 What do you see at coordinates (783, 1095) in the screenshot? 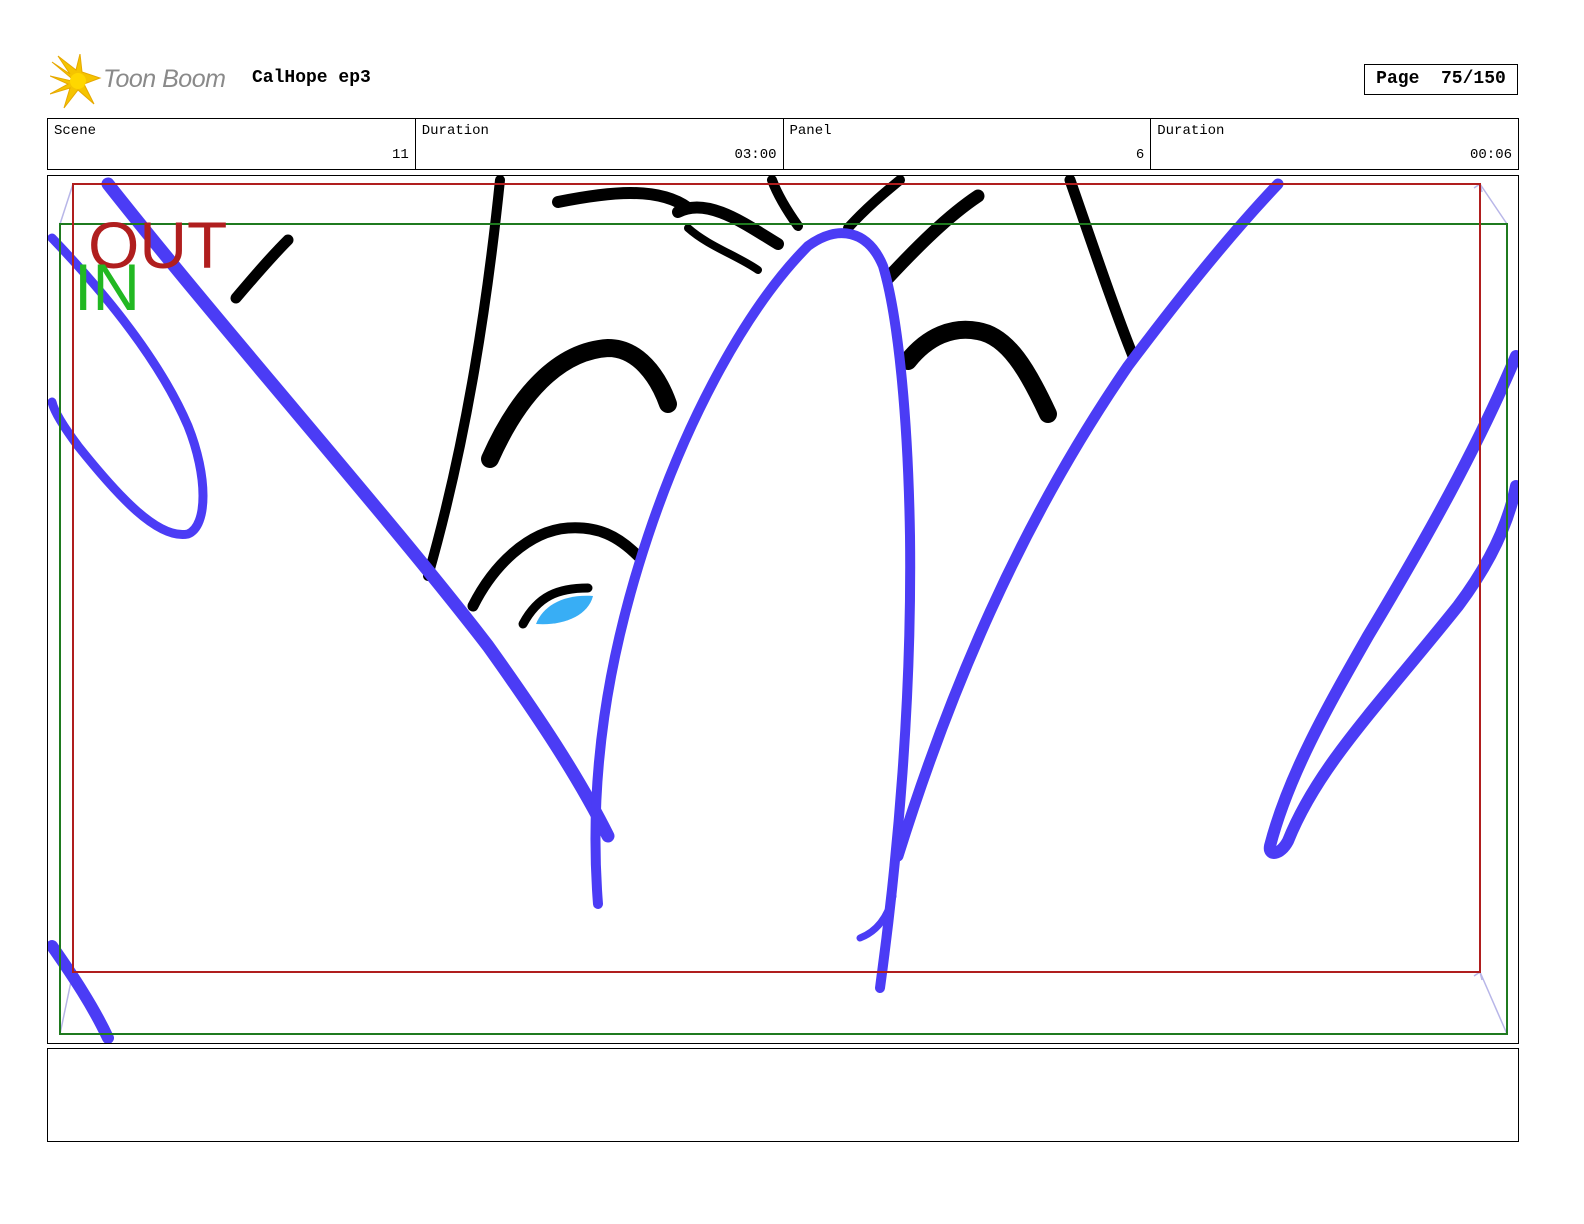
I see `notes-box` at bounding box center [783, 1095].